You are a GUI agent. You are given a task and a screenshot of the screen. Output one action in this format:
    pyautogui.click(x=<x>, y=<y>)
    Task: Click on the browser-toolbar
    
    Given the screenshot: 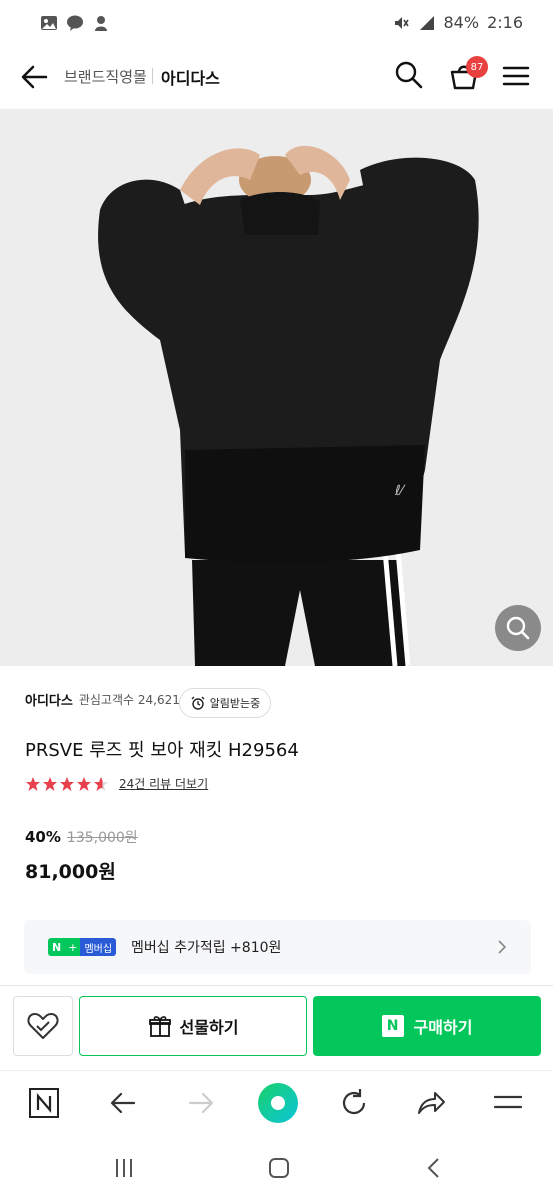 What is the action you would take?
    pyautogui.click(x=276, y=1102)
    